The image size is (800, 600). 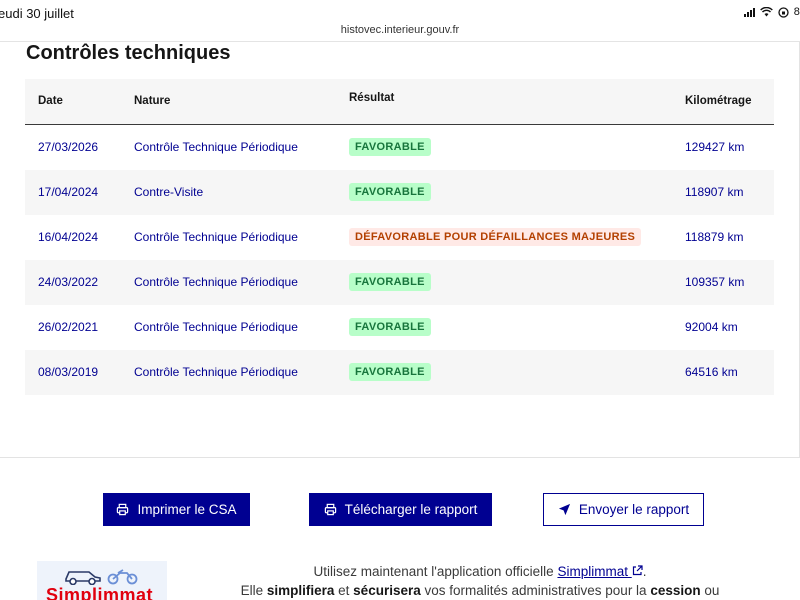 I want to click on promo-text-segment: ou, so click(x=710, y=590).